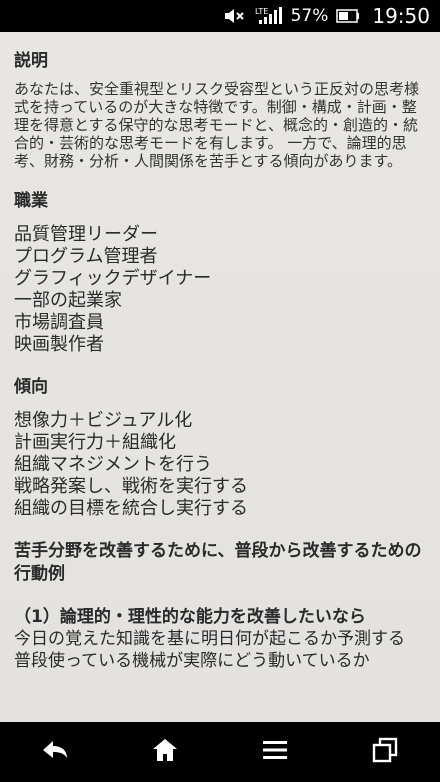  What do you see at coordinates (113, 278) in the screenshot?
I see `list-item: グラフィックデザイナー` at bounding box center [113, 278].